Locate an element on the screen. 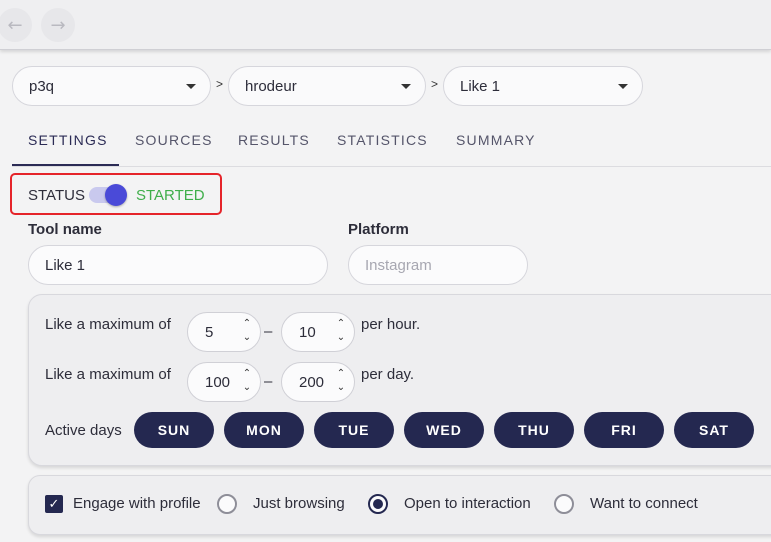  want-to-connect-label: Want to connect is located at coordinates (644, 503).